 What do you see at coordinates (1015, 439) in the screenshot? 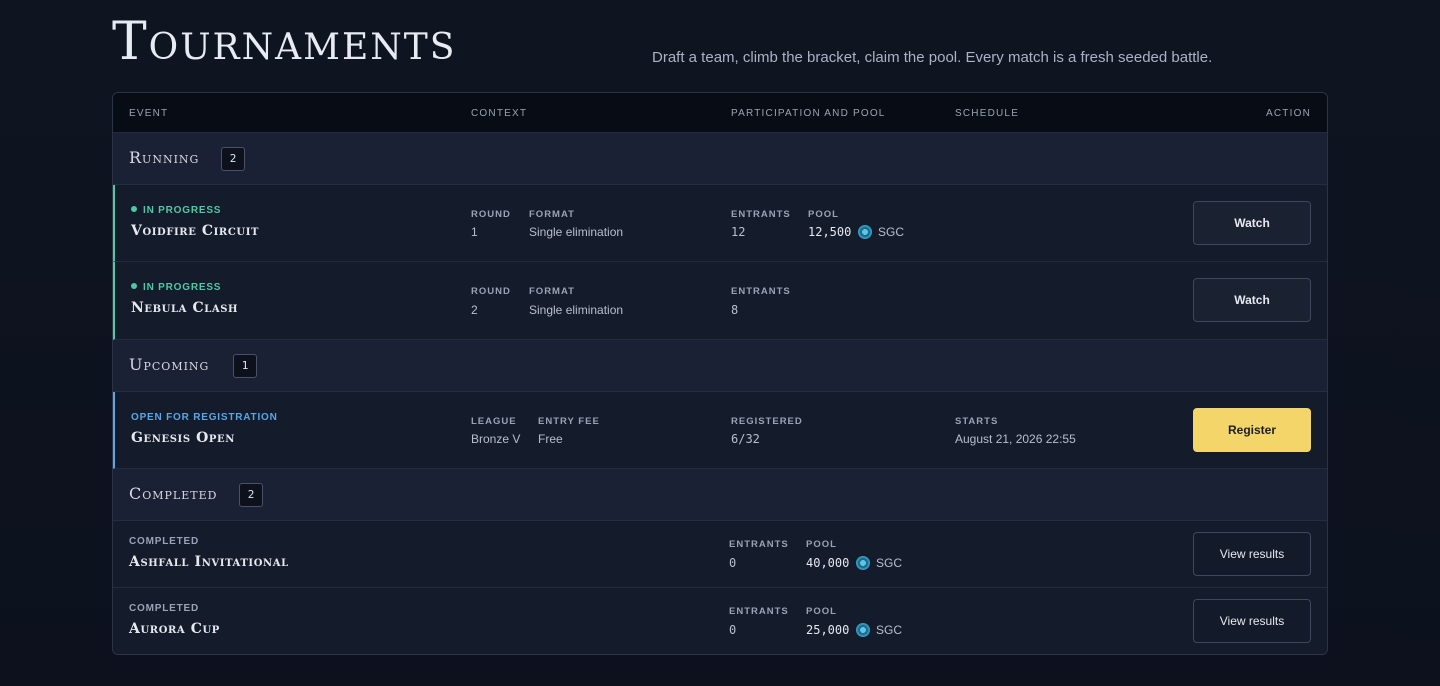
I see `starts-value: August 21, 2026 22:55` at bounding box center [1015, 439].